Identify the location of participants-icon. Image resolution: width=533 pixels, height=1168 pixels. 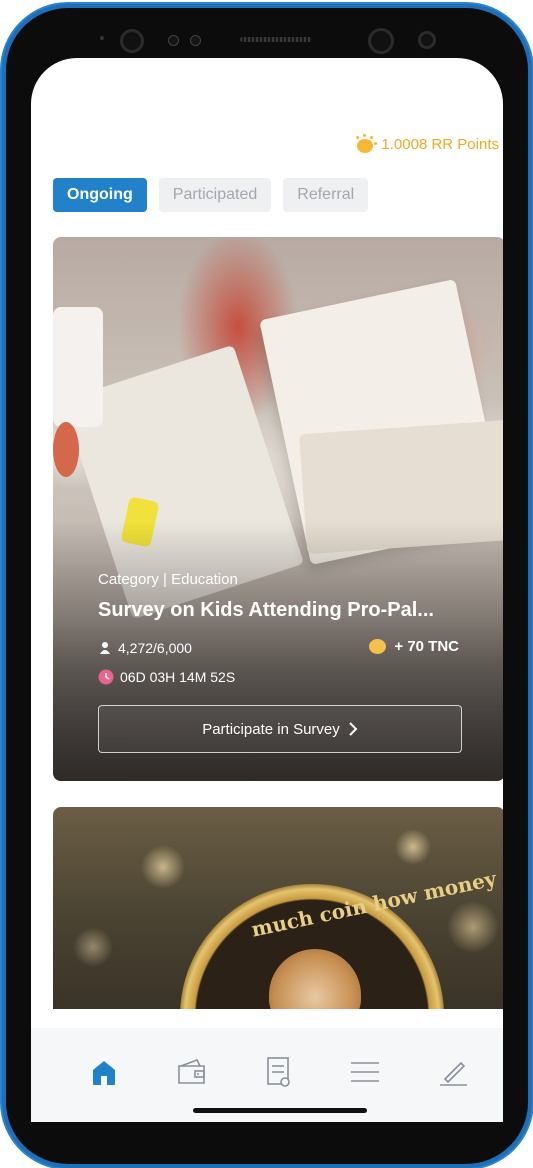
(105, 648).